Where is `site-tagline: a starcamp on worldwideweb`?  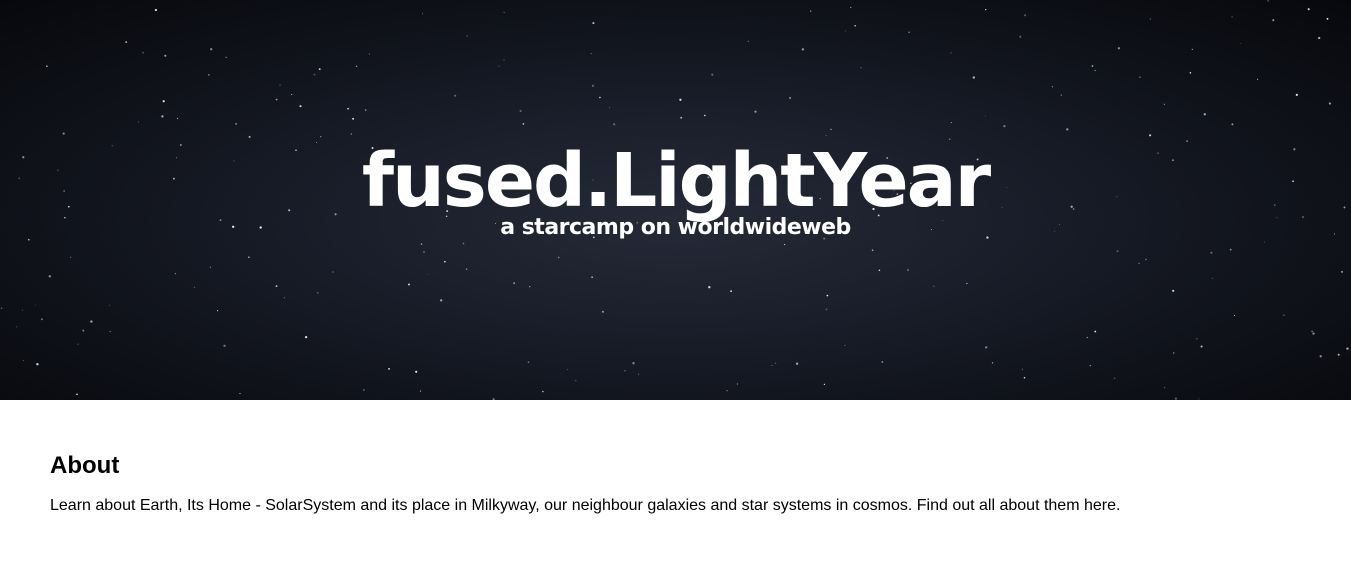 site-tagline: a starcamp on worldwideweb is located at coordinates (675, 227).